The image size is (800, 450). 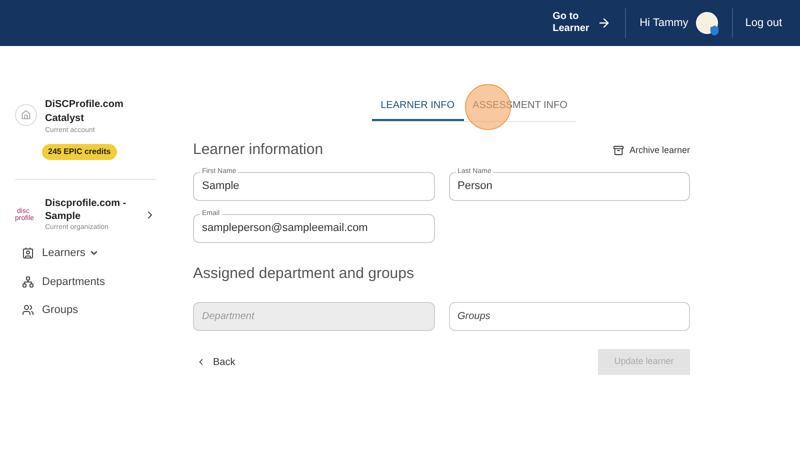 I want to click on field-value: Sample, so click(x=221, y=186).